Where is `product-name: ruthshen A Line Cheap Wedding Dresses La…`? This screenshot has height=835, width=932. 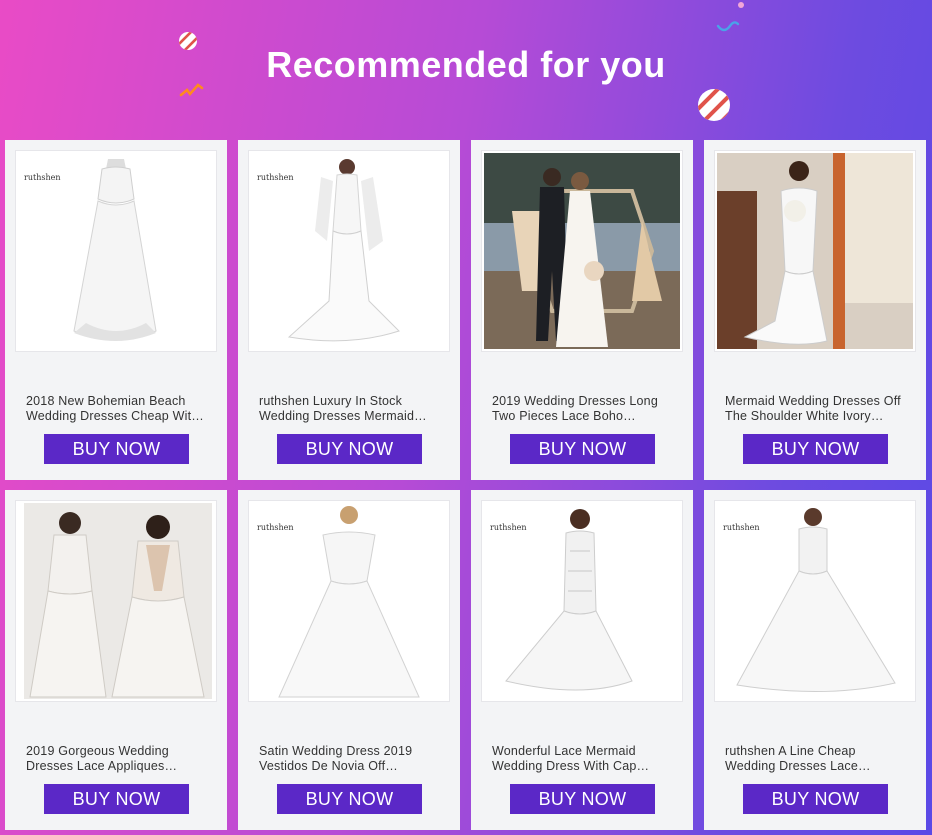 product-name: ruthshen A Line Cheap Wedding Dresses La… is located at coordinates (818, 759).